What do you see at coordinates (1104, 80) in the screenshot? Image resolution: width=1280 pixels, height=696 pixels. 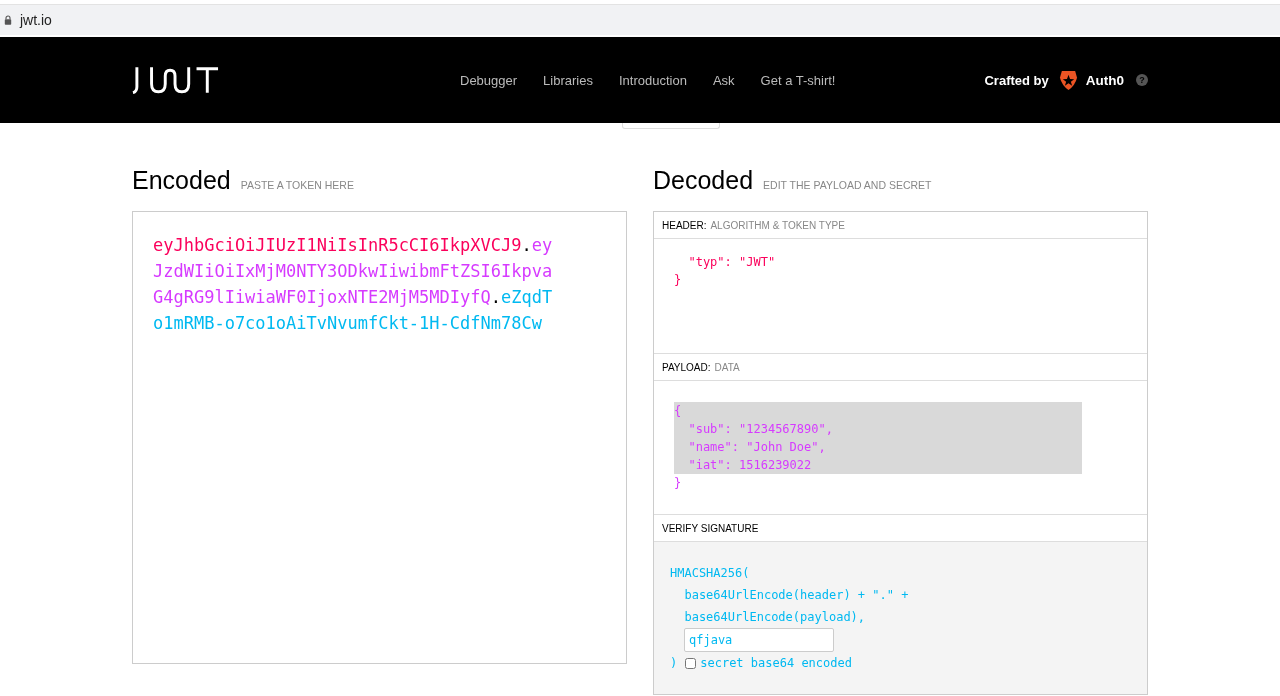 I see `brand-name: Auth0` at bounding box center [1104, 80].